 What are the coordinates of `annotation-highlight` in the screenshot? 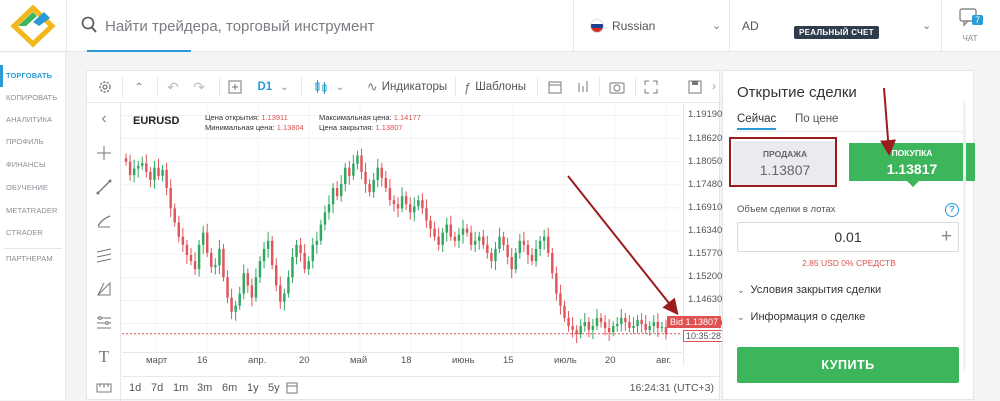 It's located at (783, 162).